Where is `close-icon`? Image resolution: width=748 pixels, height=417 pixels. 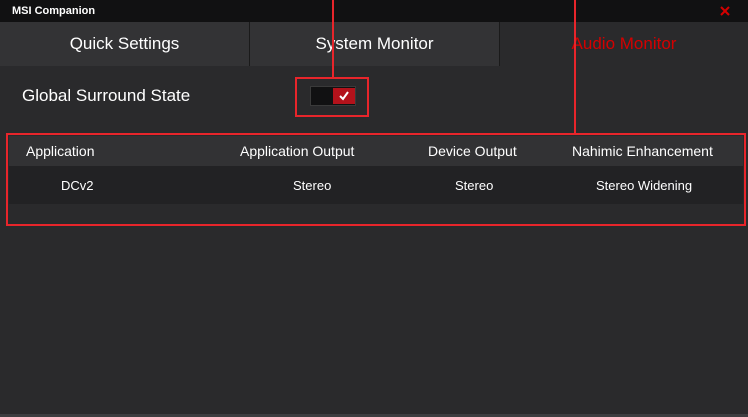
close-icon is located at coordinates (725, 11).